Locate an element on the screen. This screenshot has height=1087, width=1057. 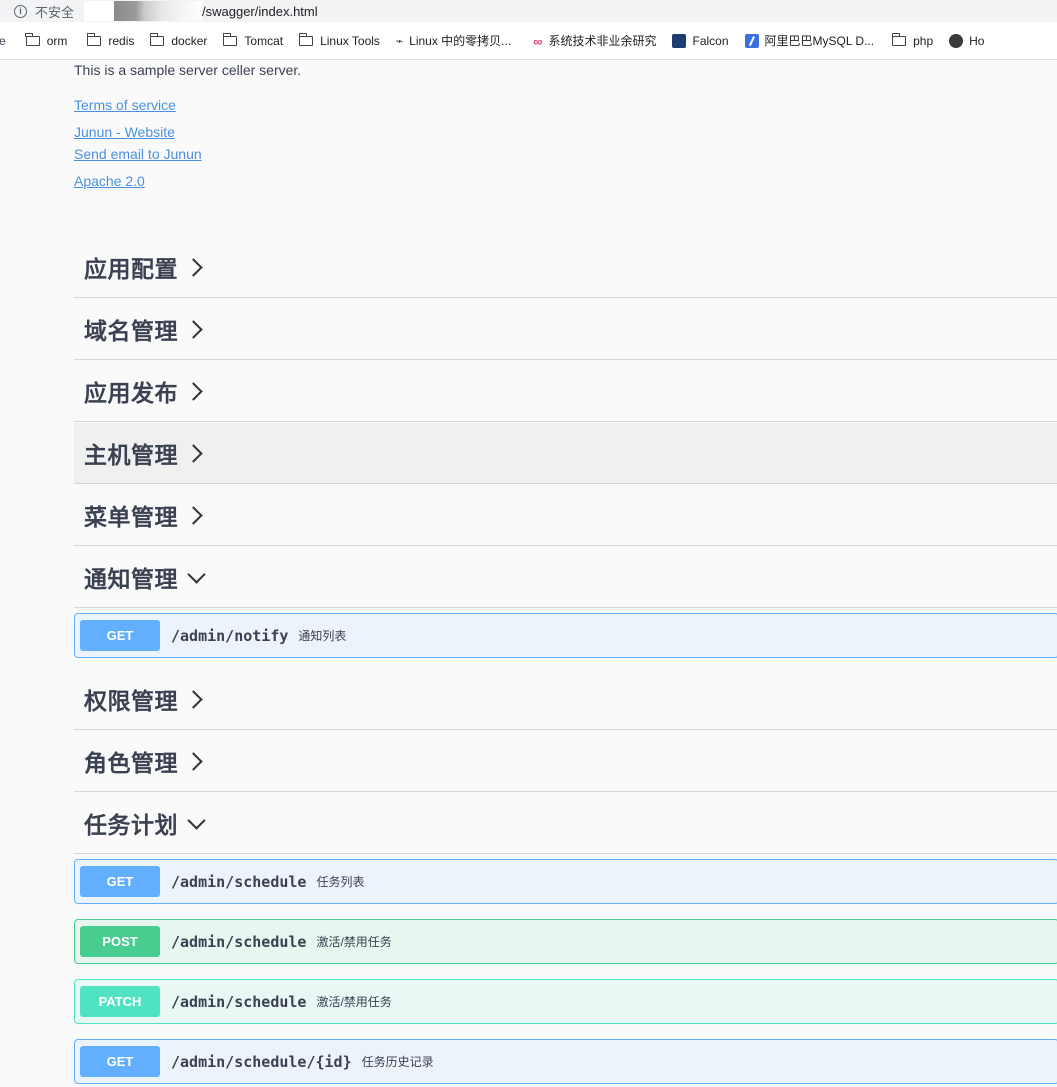
operation-summary: 任务列表 is located at coordinates (340, 882).